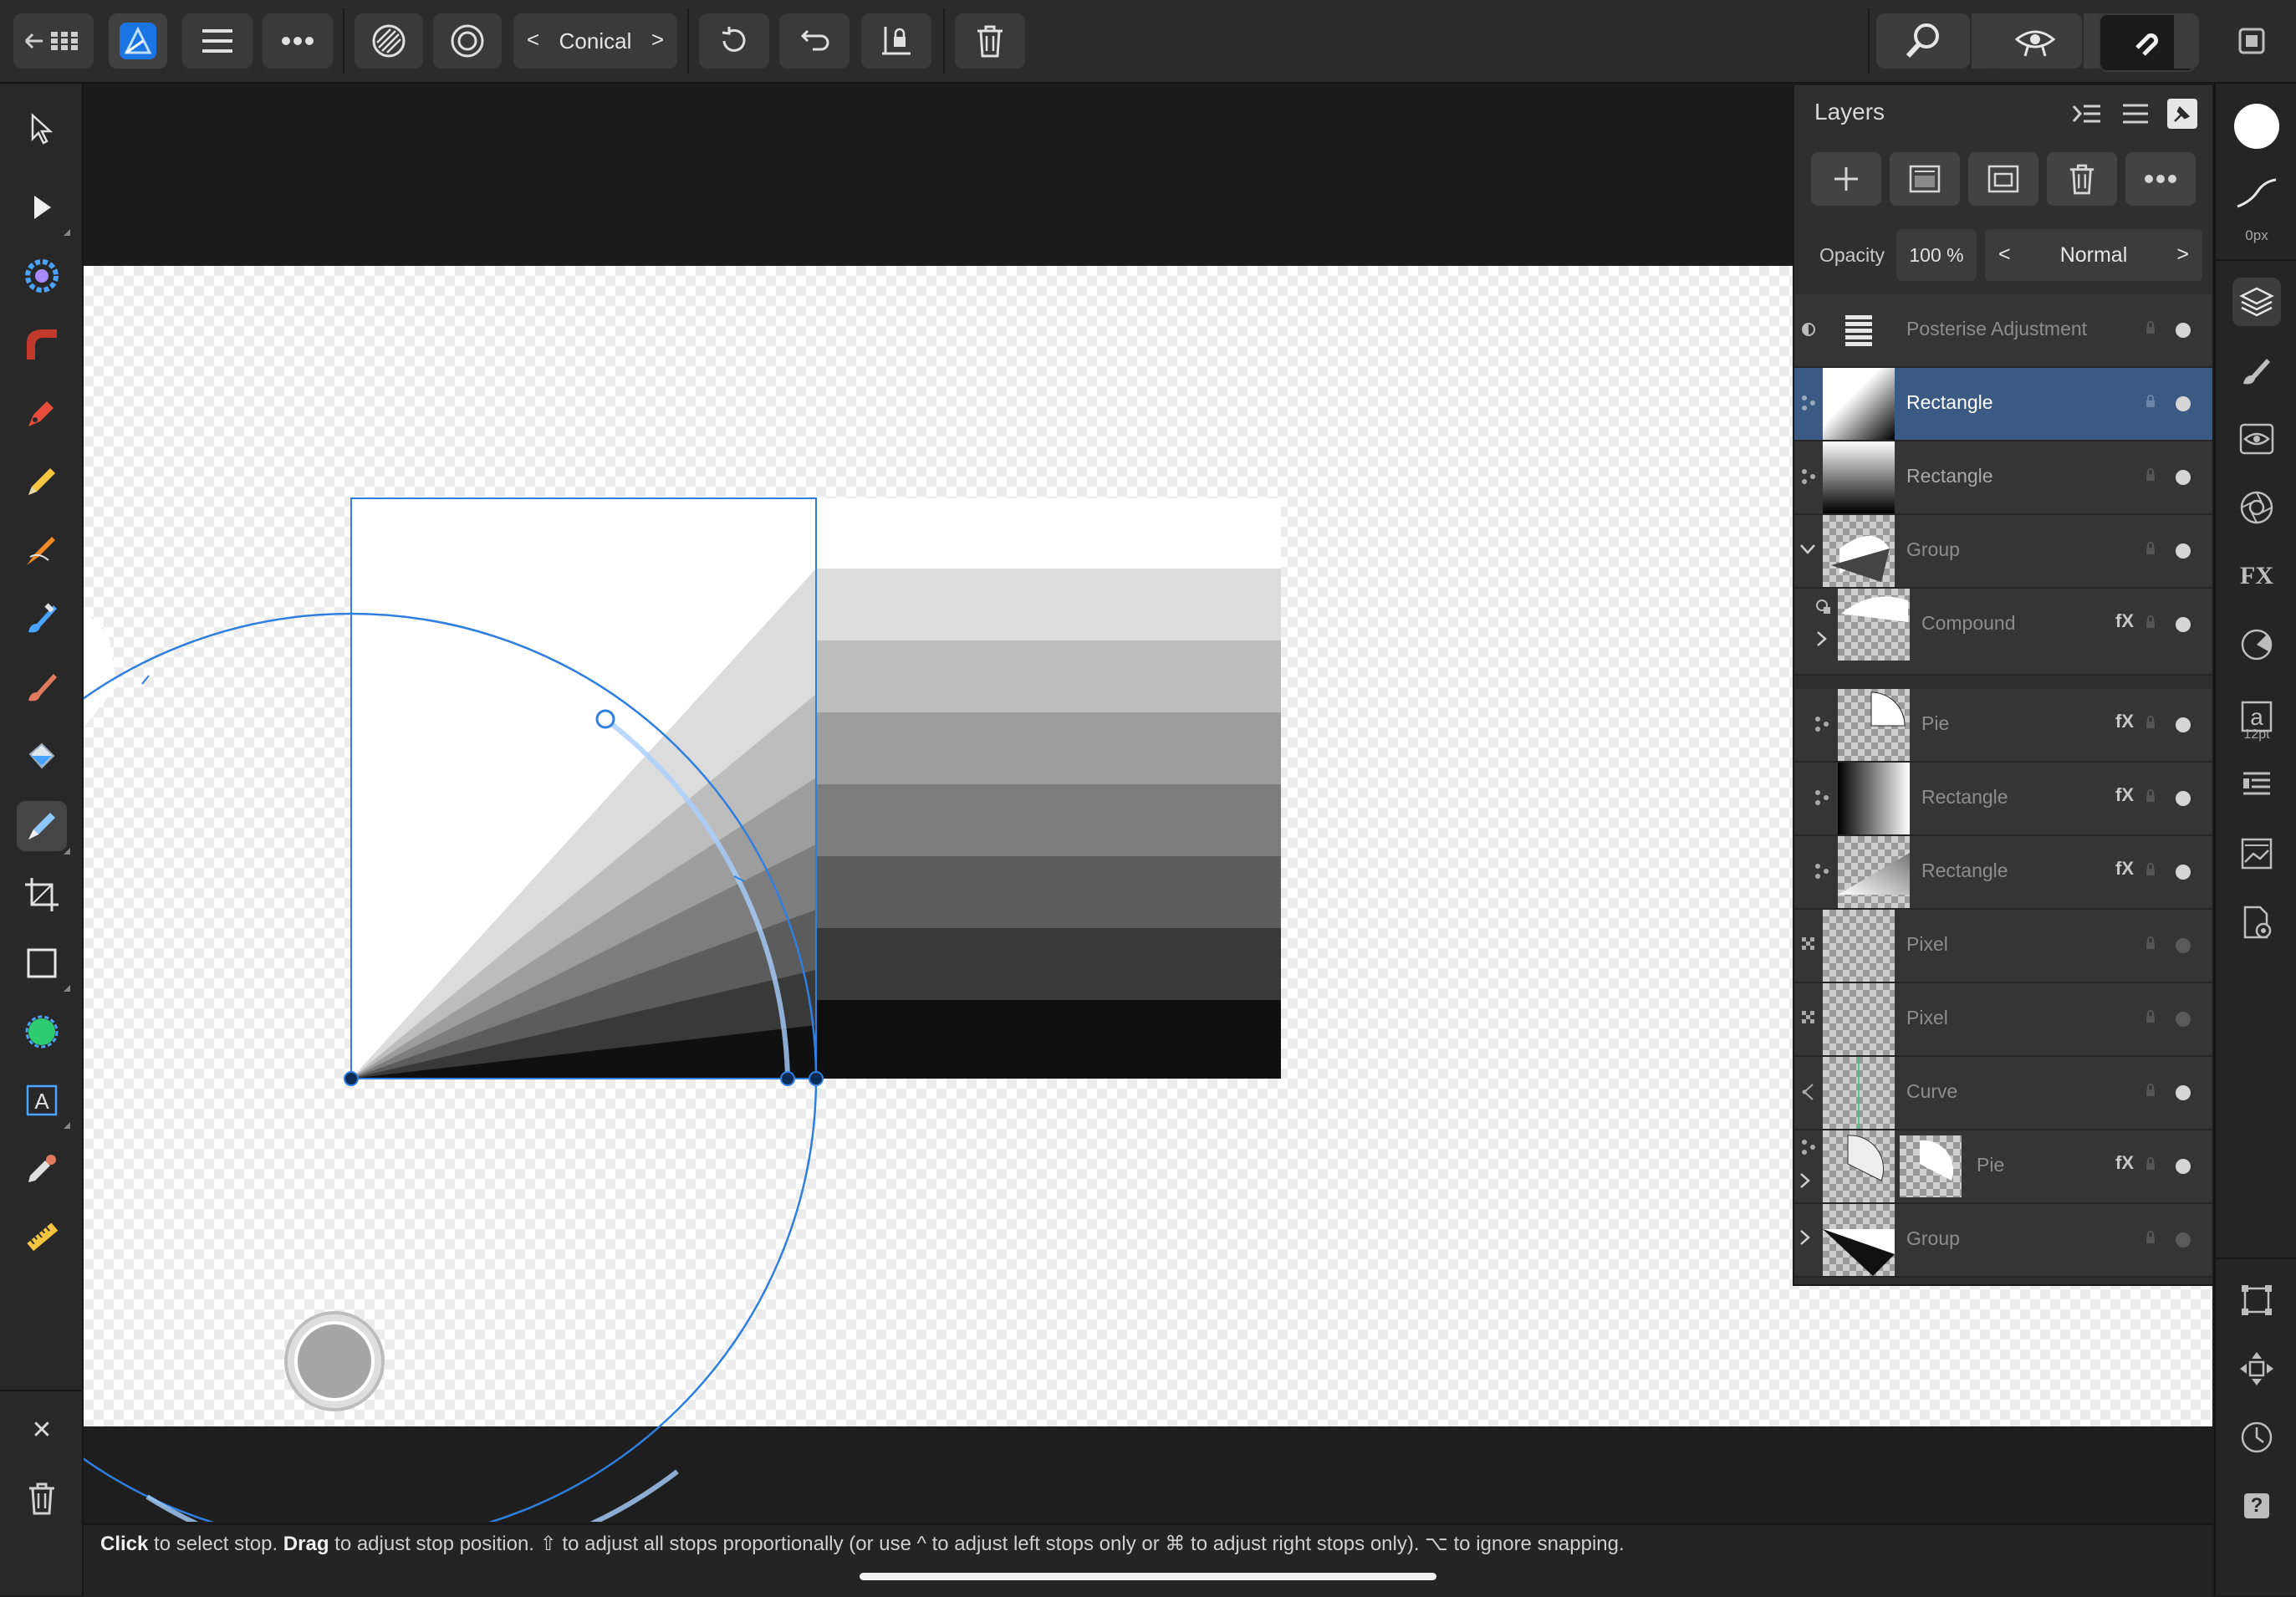  What do you see at coordinates (2256, 126) in the screenshot?
I see `fill-color-well` at bounding box center [2256, 126].